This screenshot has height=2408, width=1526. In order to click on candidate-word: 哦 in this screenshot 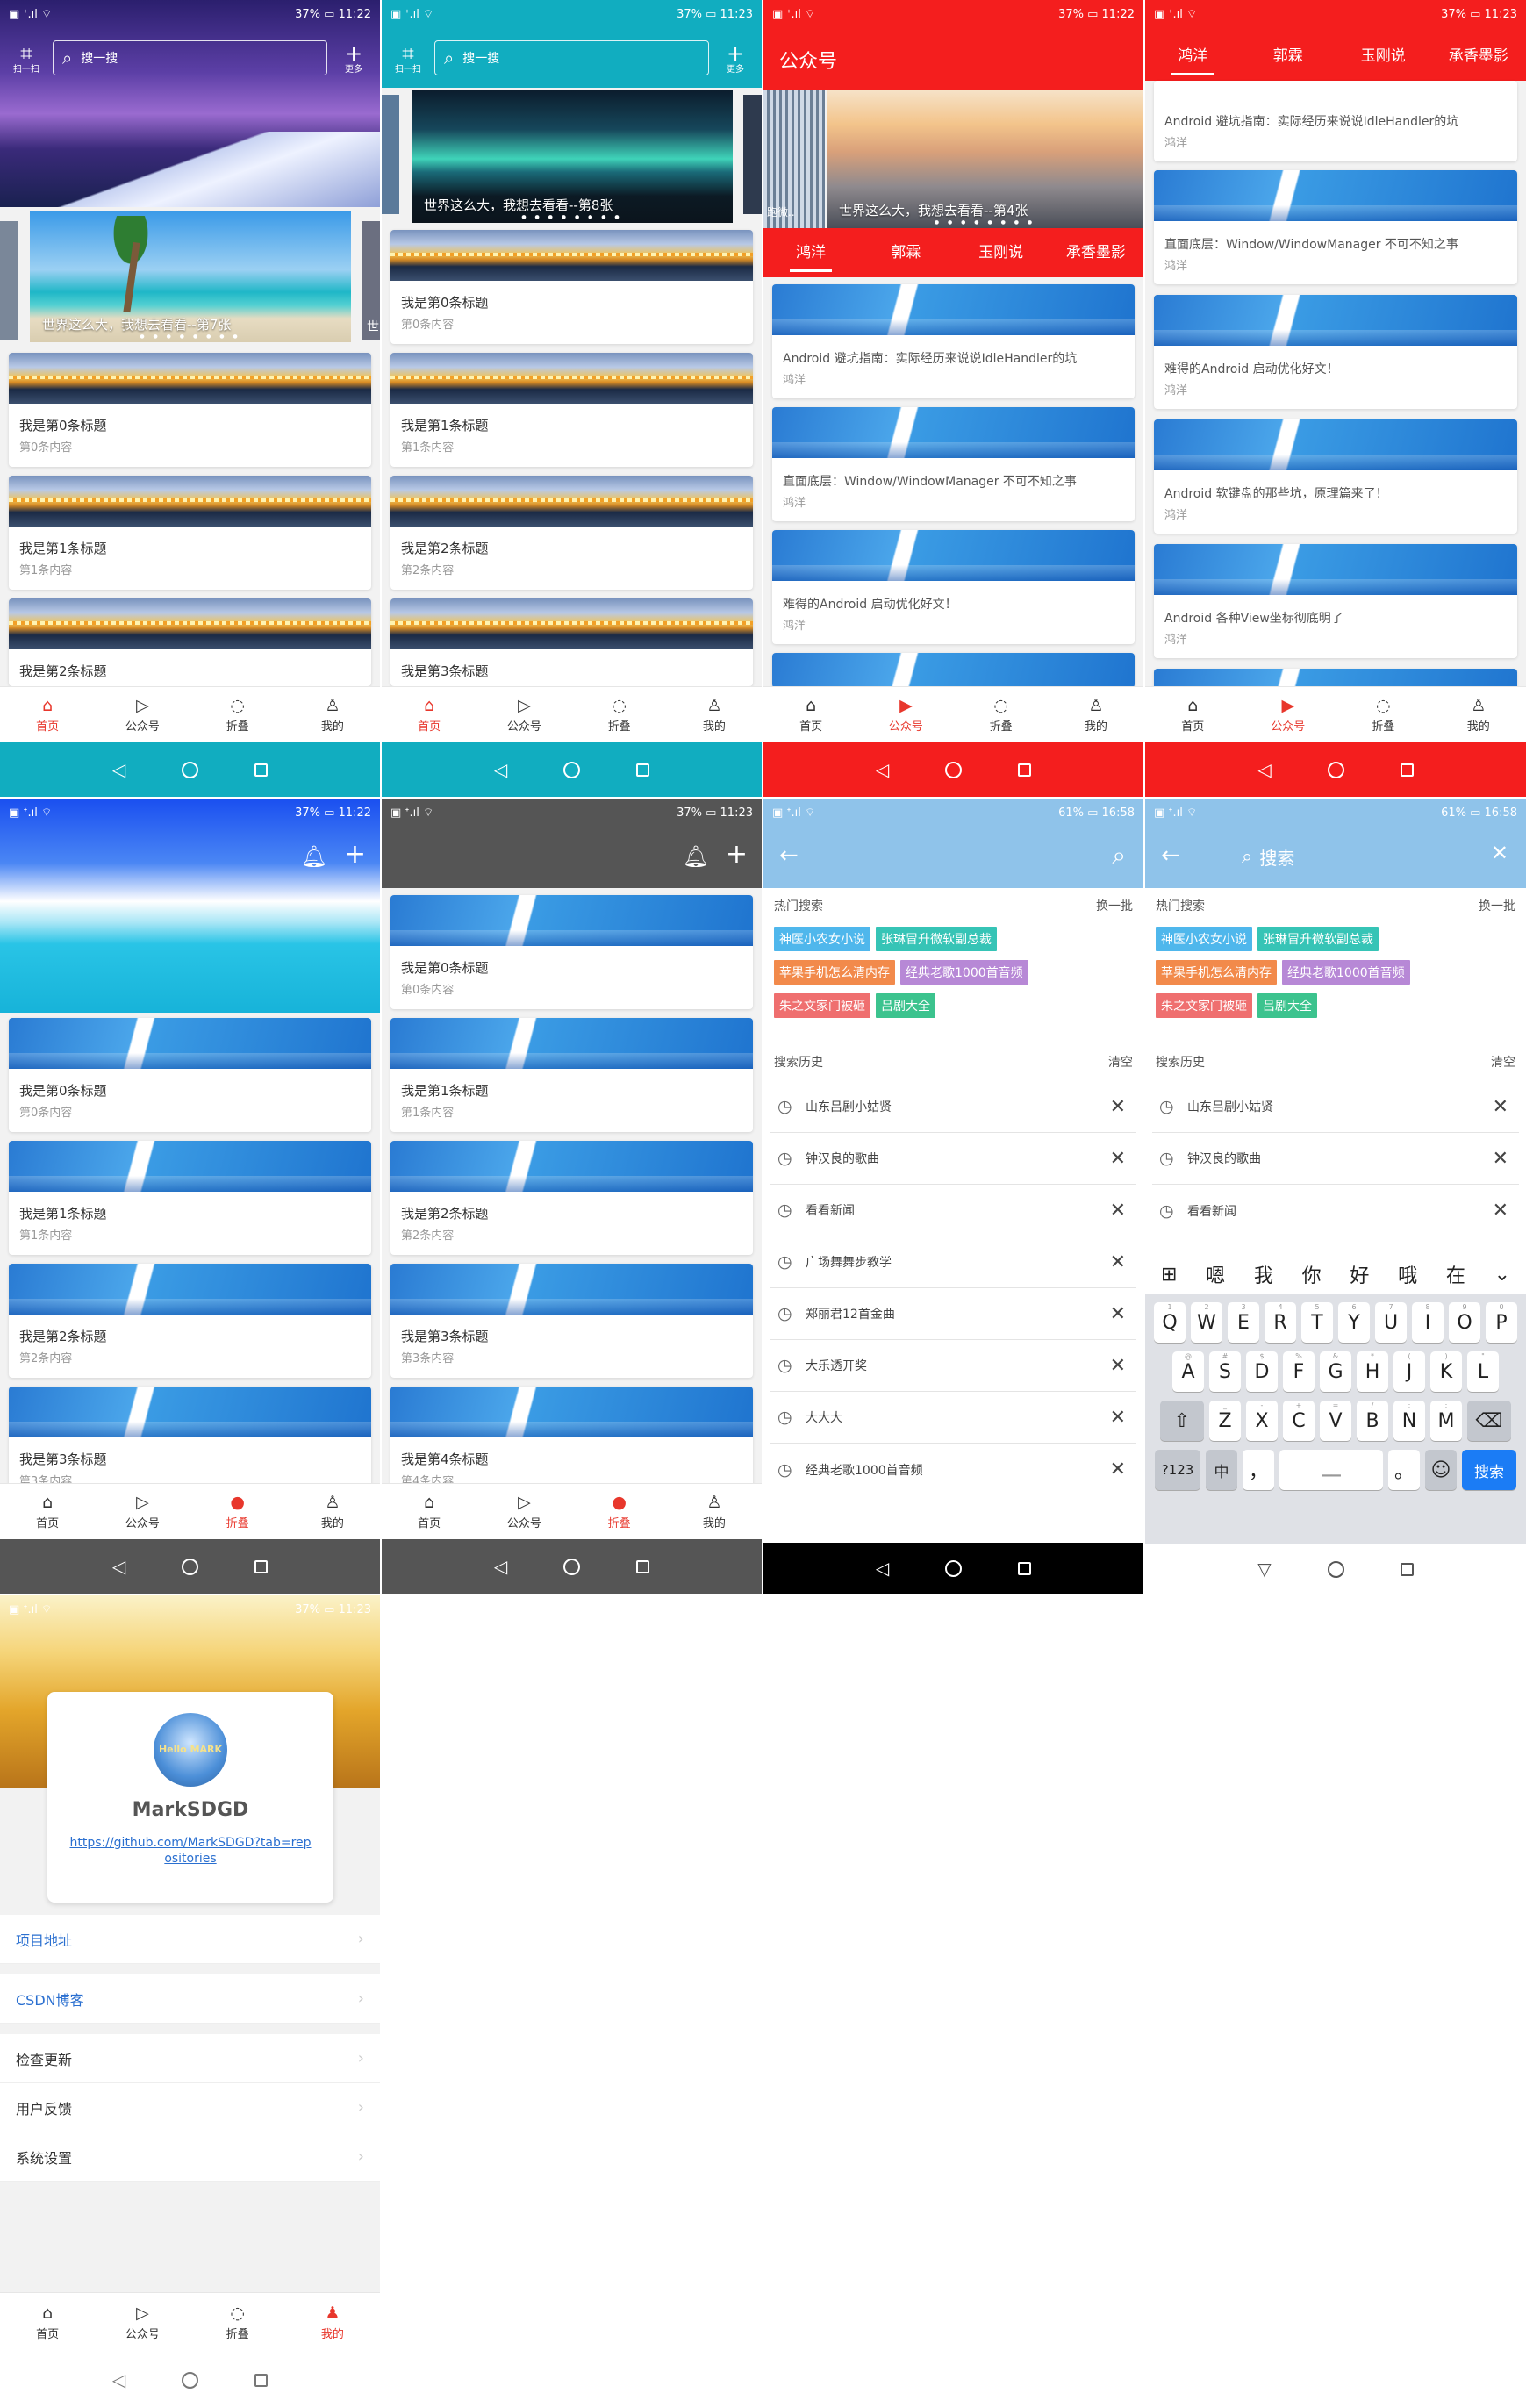, I will do `click(1408, 1274)`.